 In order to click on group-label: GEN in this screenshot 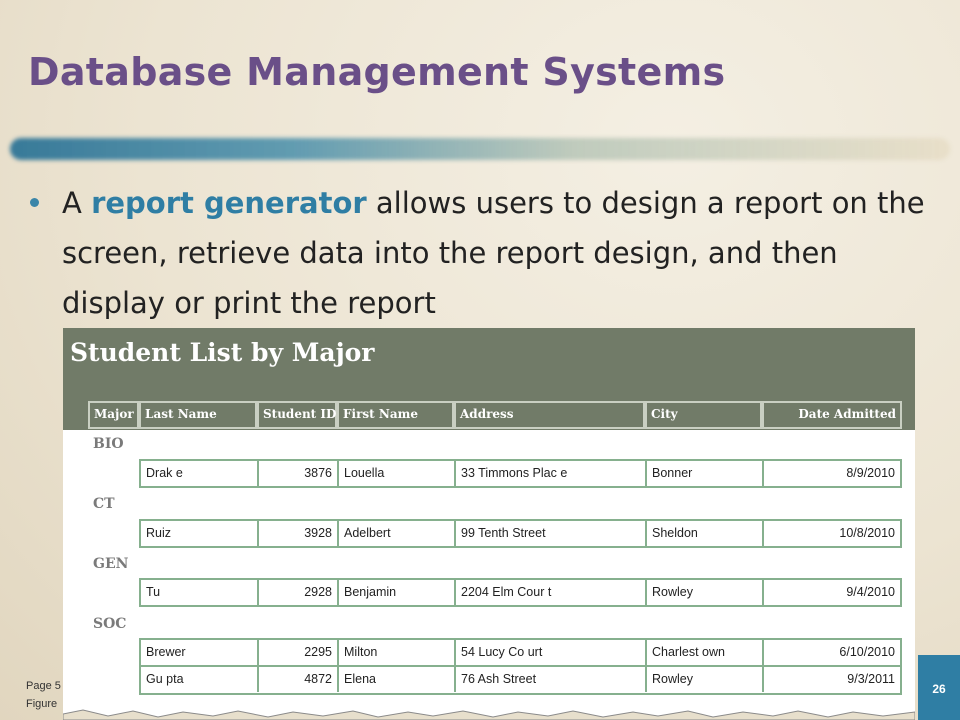, I will do `click(111, 564)`.